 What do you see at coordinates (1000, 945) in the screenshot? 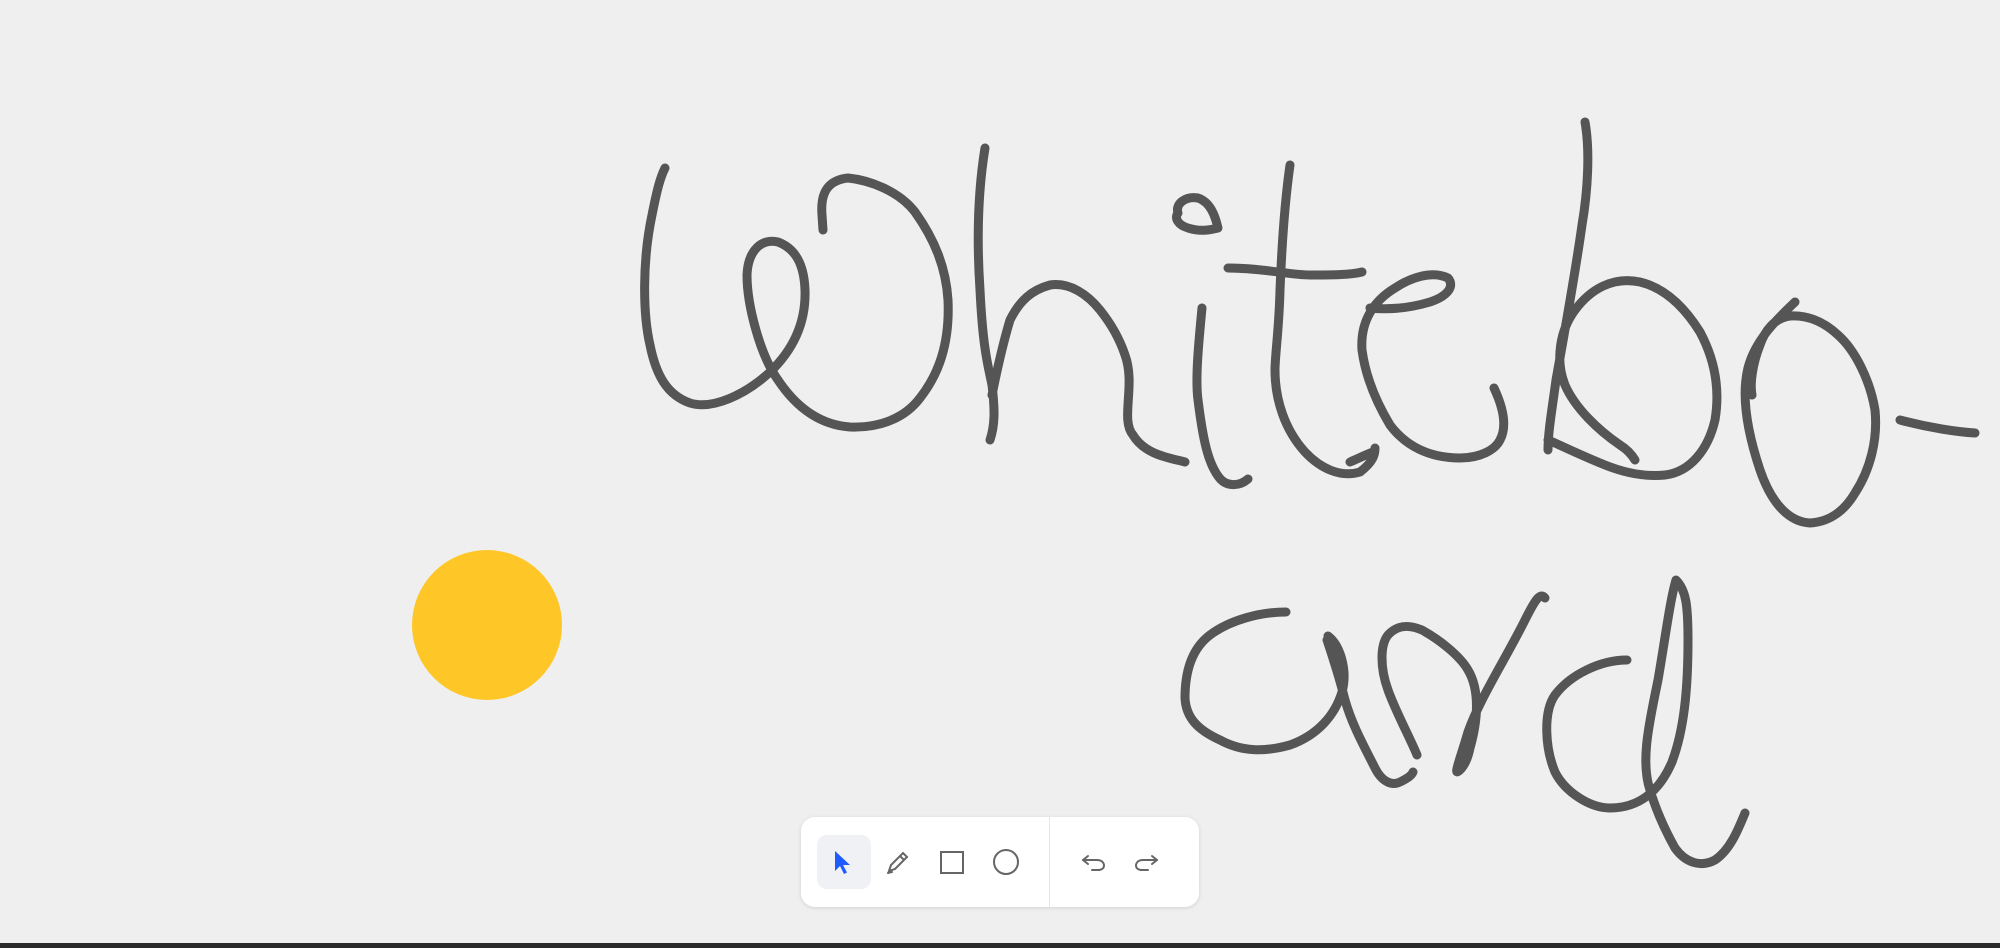
I see `window-bottom-edge` at bounding box center [1000, 945].